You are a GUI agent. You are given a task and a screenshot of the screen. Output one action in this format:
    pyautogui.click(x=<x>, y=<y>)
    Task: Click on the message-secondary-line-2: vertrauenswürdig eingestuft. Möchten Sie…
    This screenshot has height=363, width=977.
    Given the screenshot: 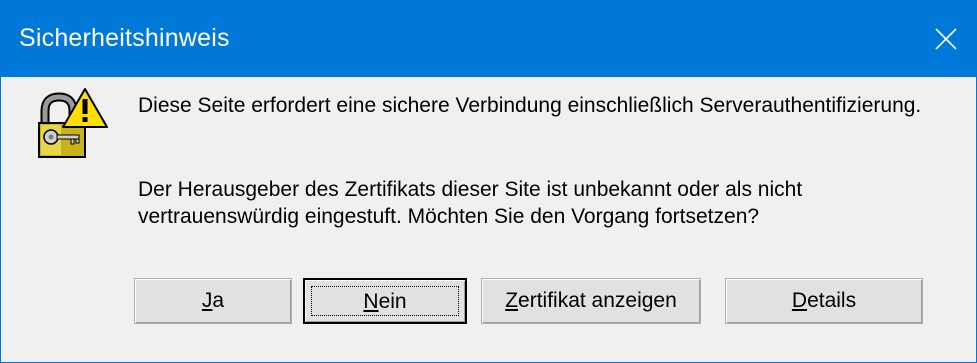 What is the action you would take?
    pyautogui.click(x=449, y=216)
    